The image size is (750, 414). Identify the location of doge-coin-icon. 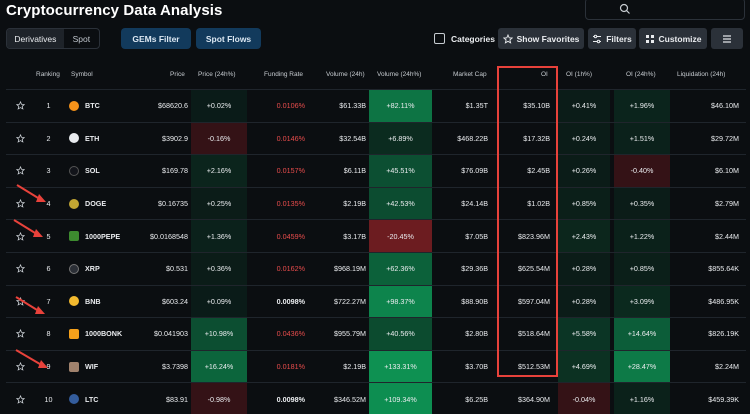
(74, 204).